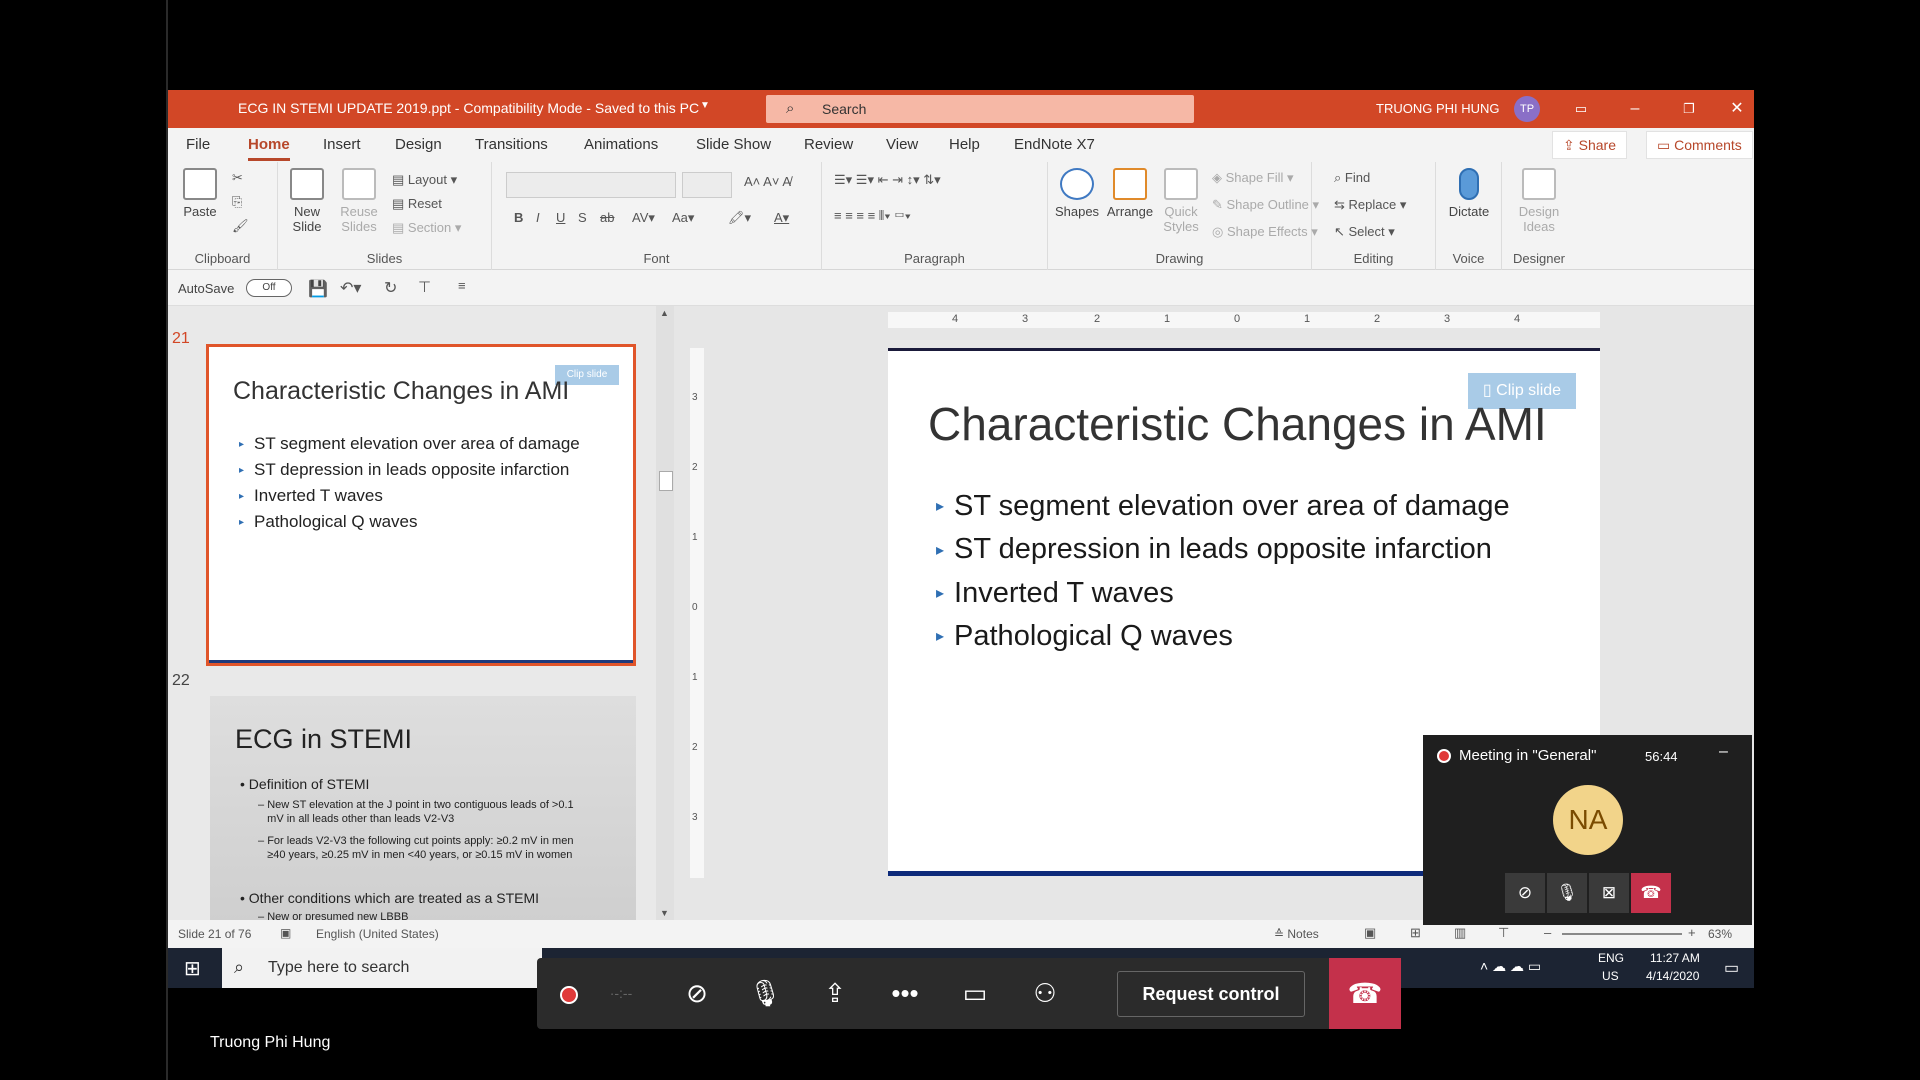 This screenshot has height=1080, width=1920. I want to click on share-screen-icon: ⇪, so click(835, 993).